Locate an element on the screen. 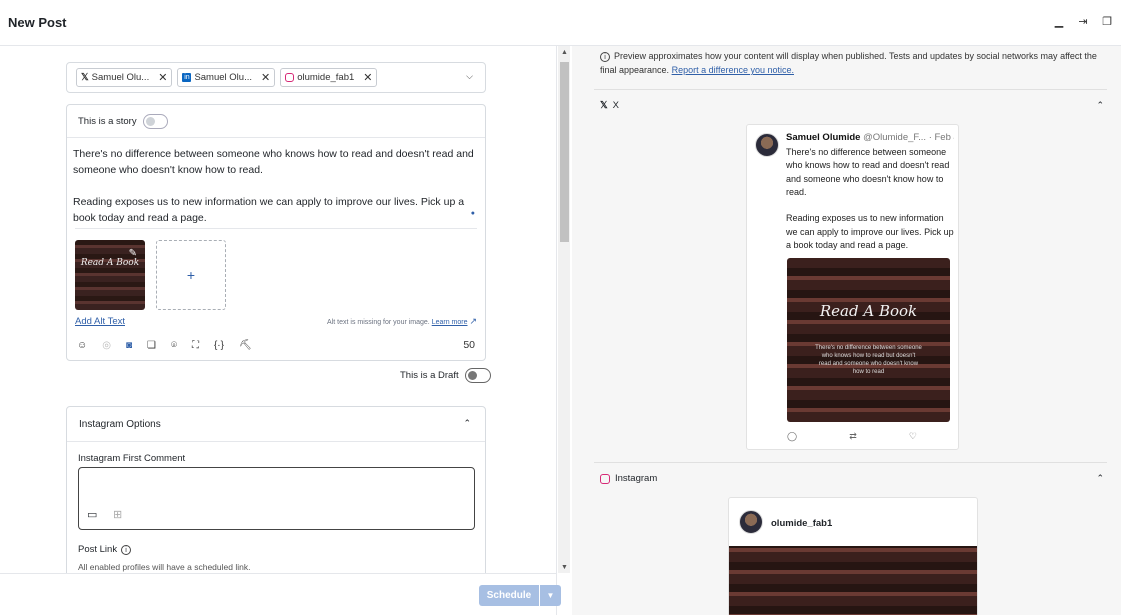 The height and width of the screenshot is (615, 1121). media-thumbnail: Read A Book ✎ is located at coordinates (110, 275).